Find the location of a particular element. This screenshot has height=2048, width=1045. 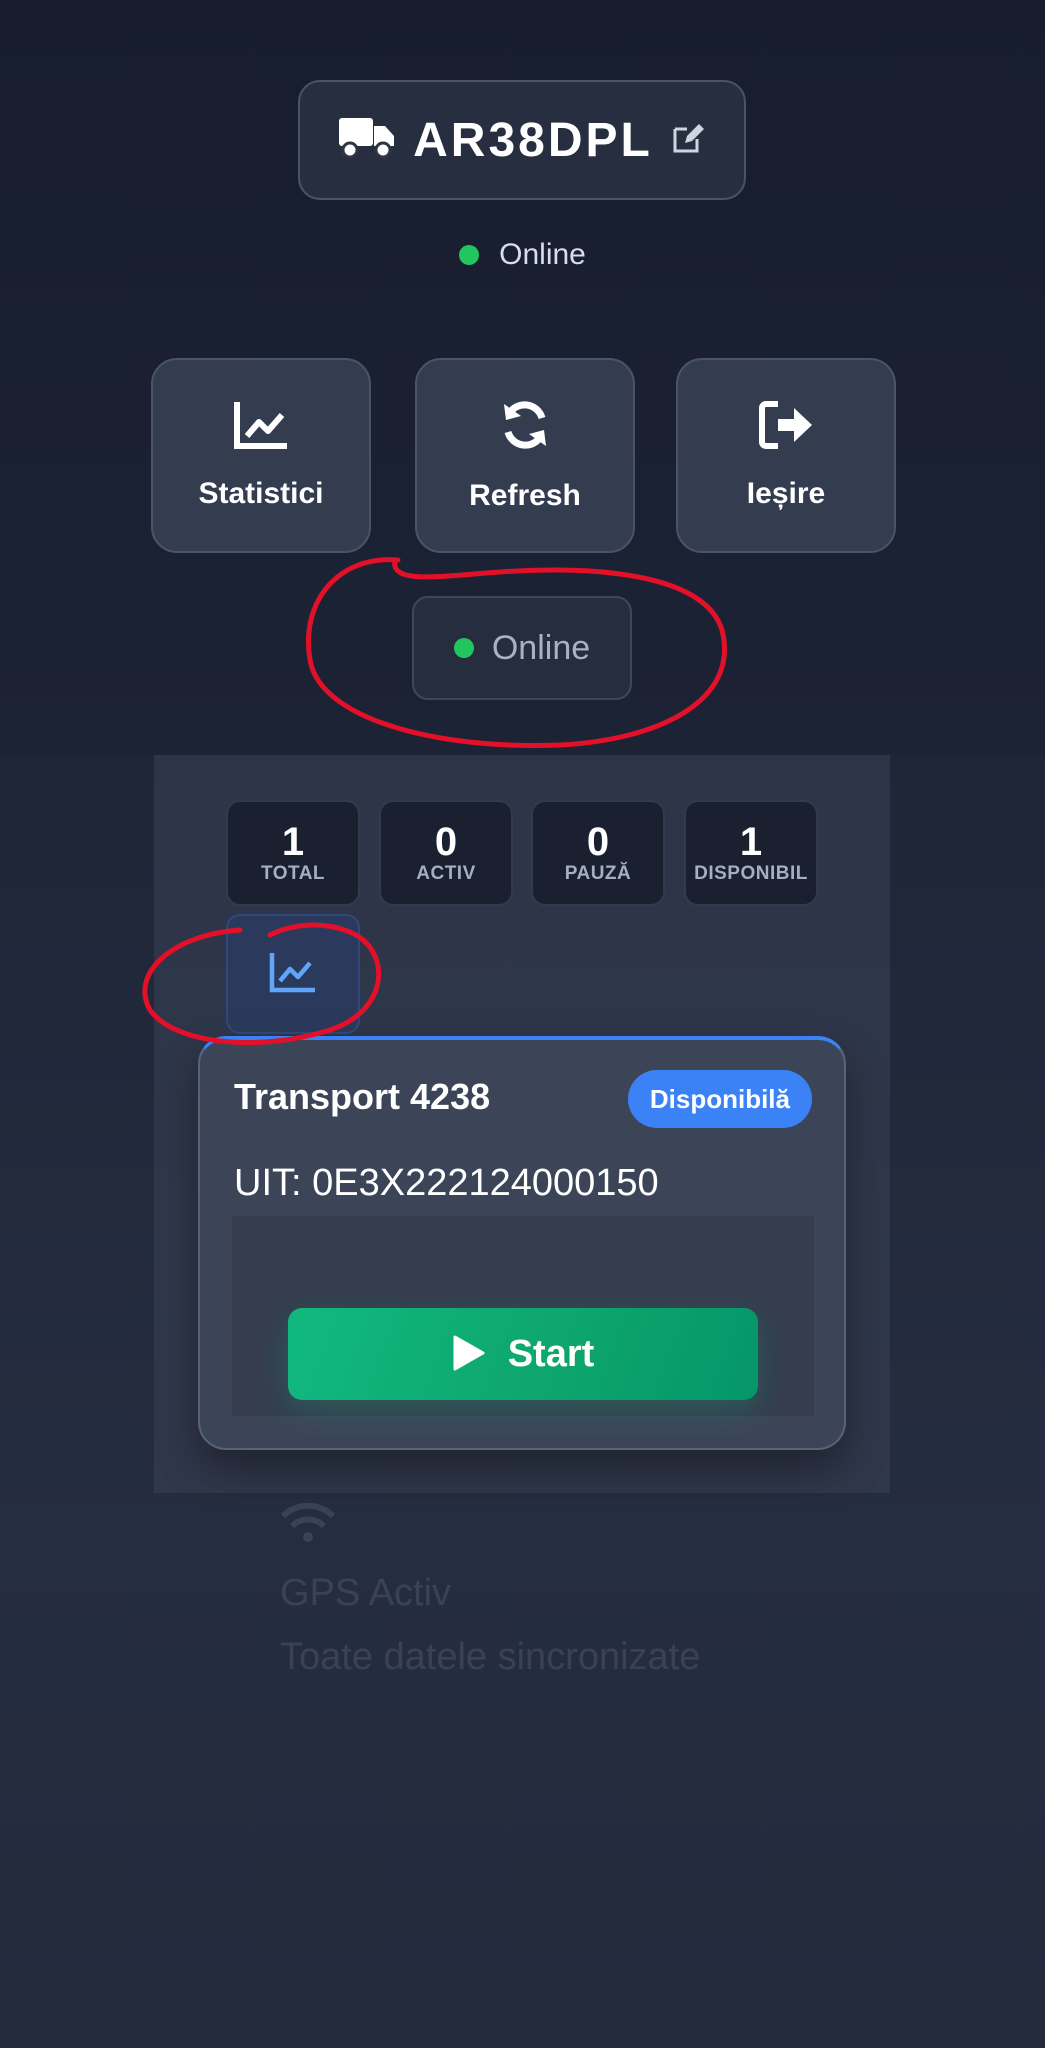

statistics-tab is located at coordinates (293, 974).